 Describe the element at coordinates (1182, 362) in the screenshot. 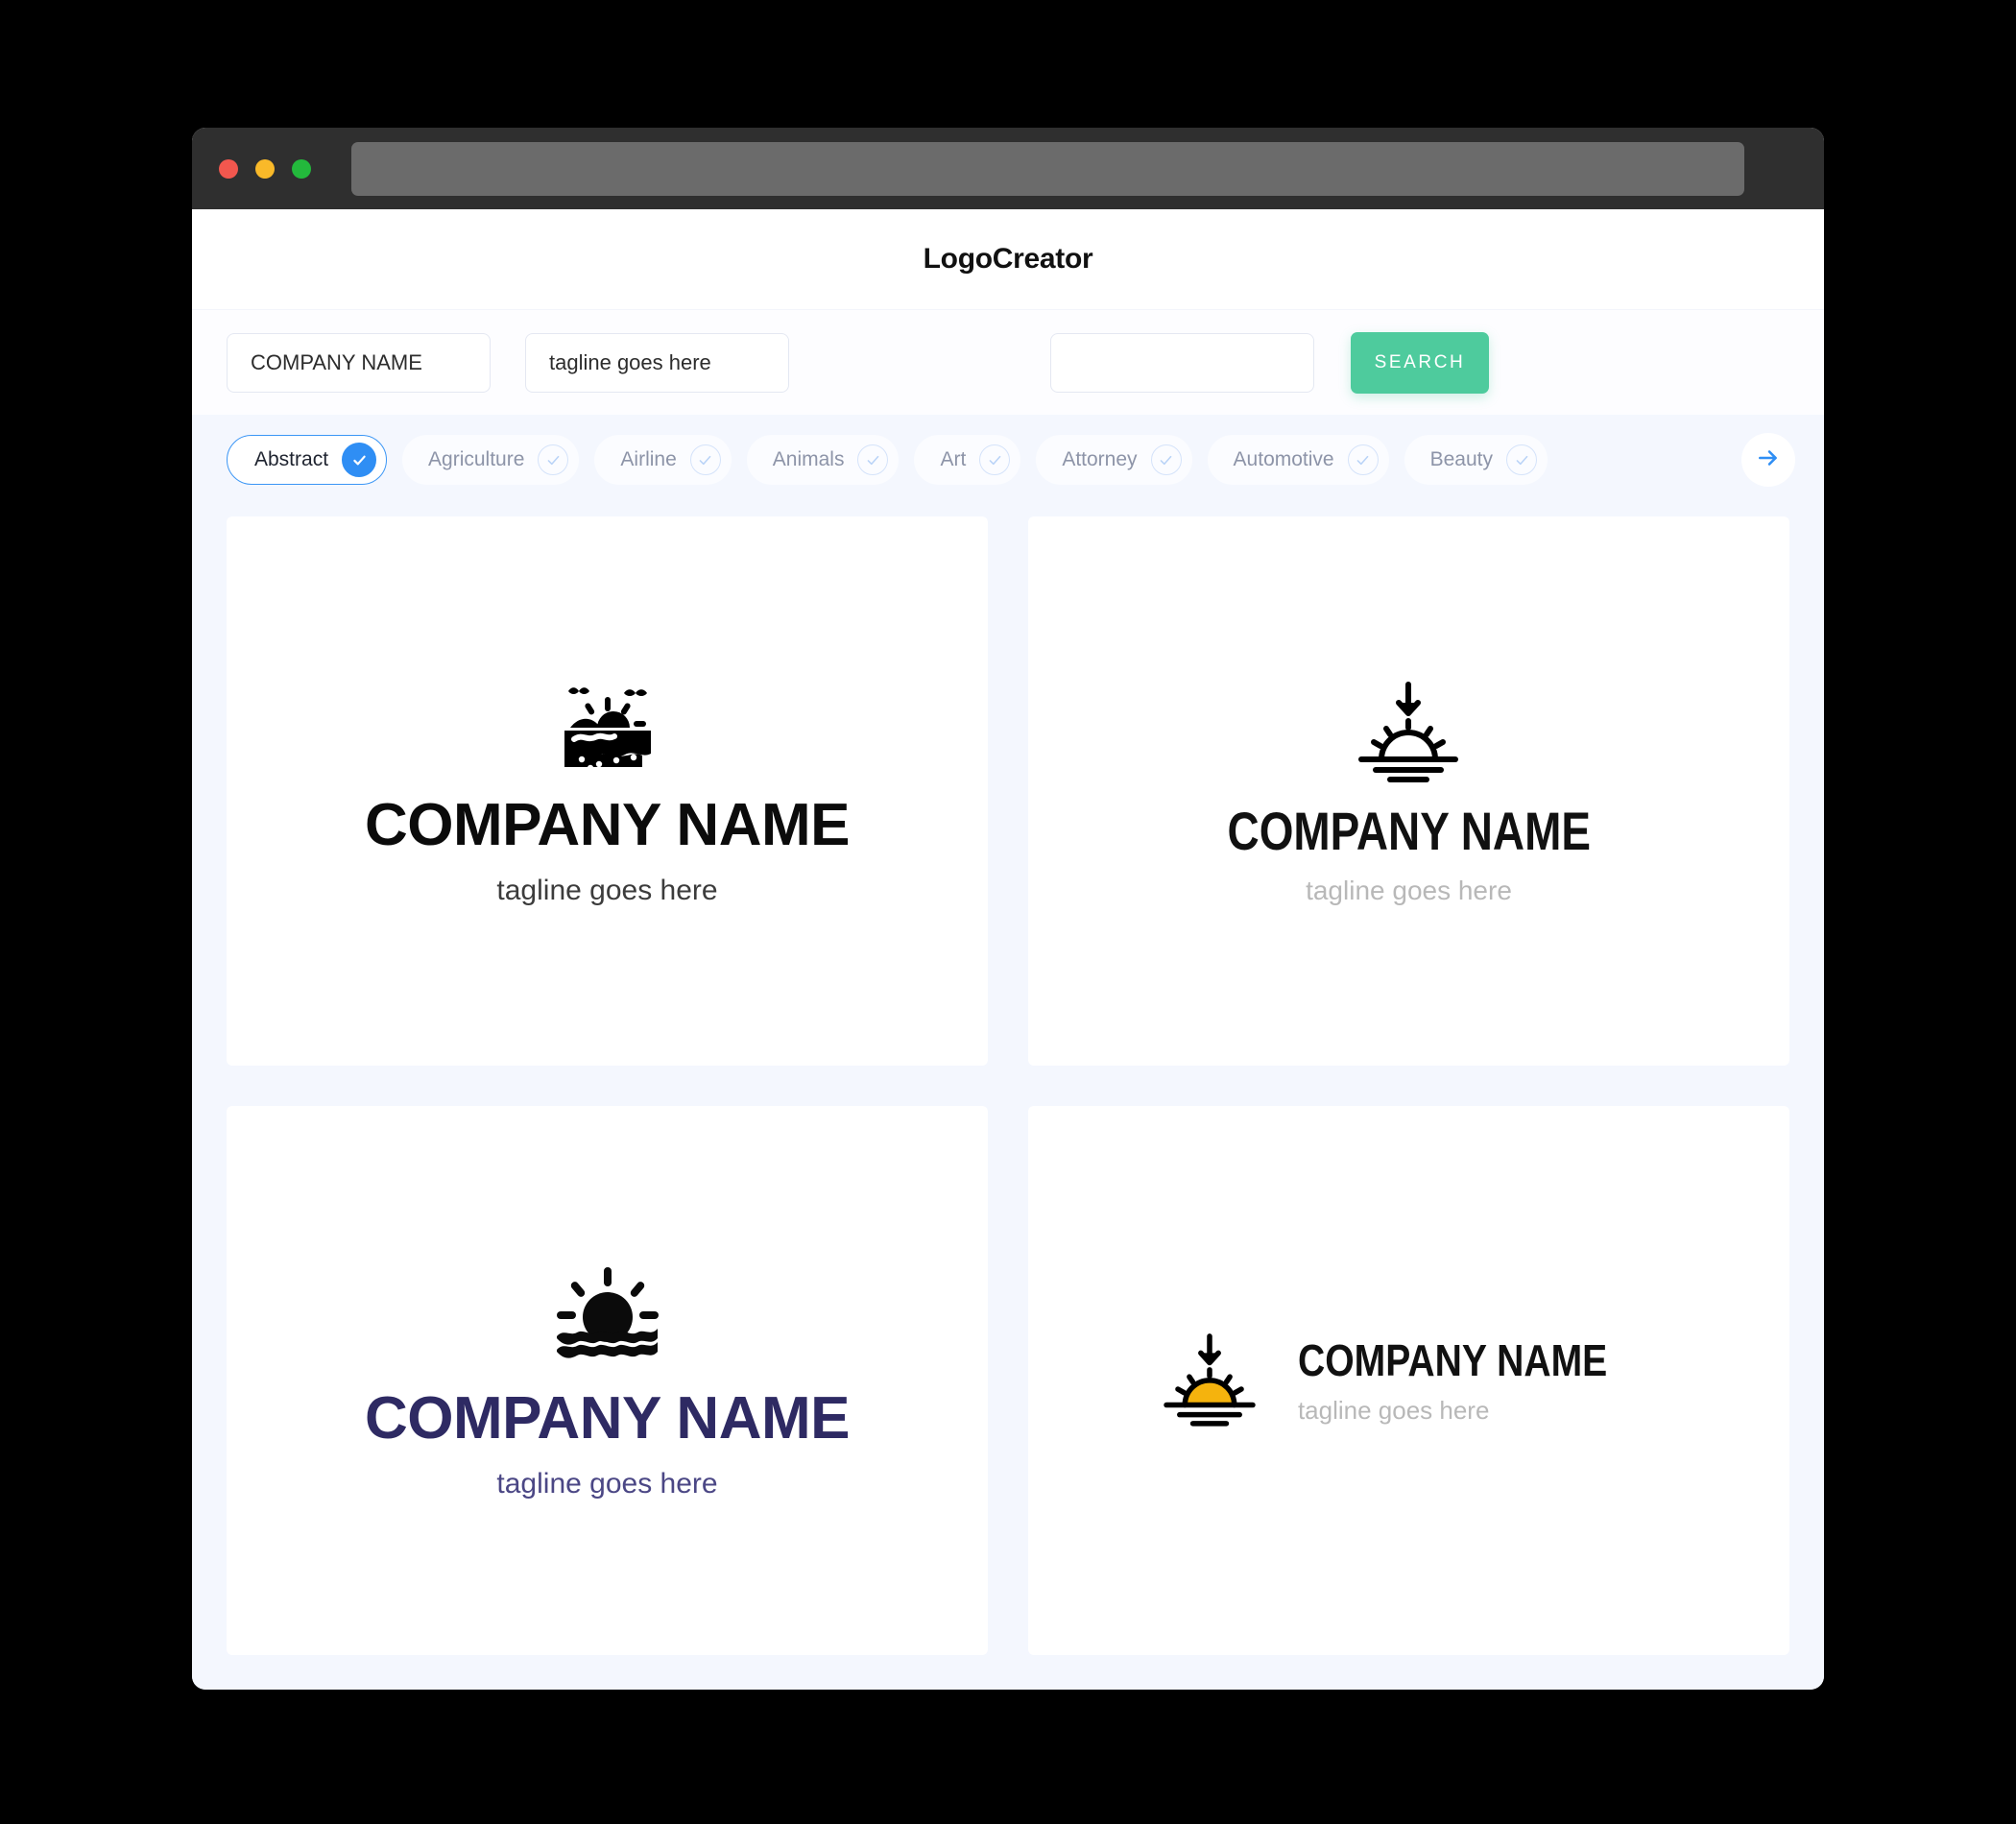

I see `keyword-input` at that location.